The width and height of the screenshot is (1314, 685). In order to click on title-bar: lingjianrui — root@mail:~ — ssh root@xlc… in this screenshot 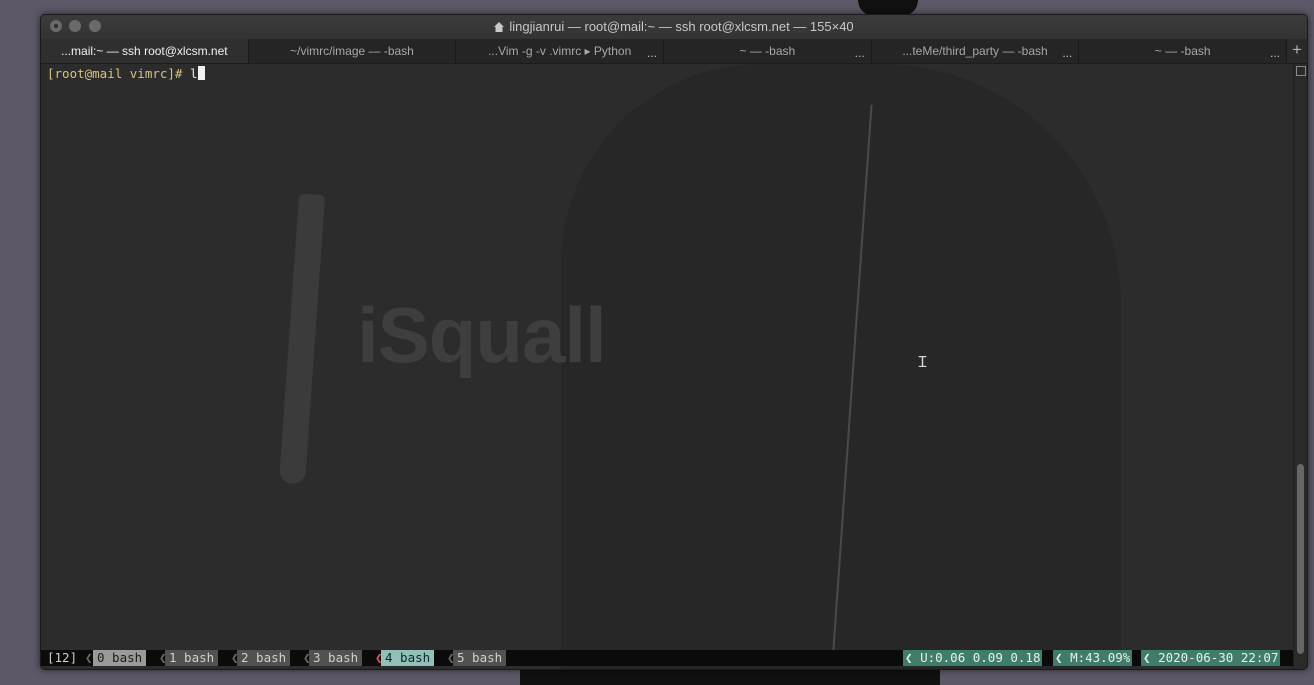, I will do `click(674, 27)`.